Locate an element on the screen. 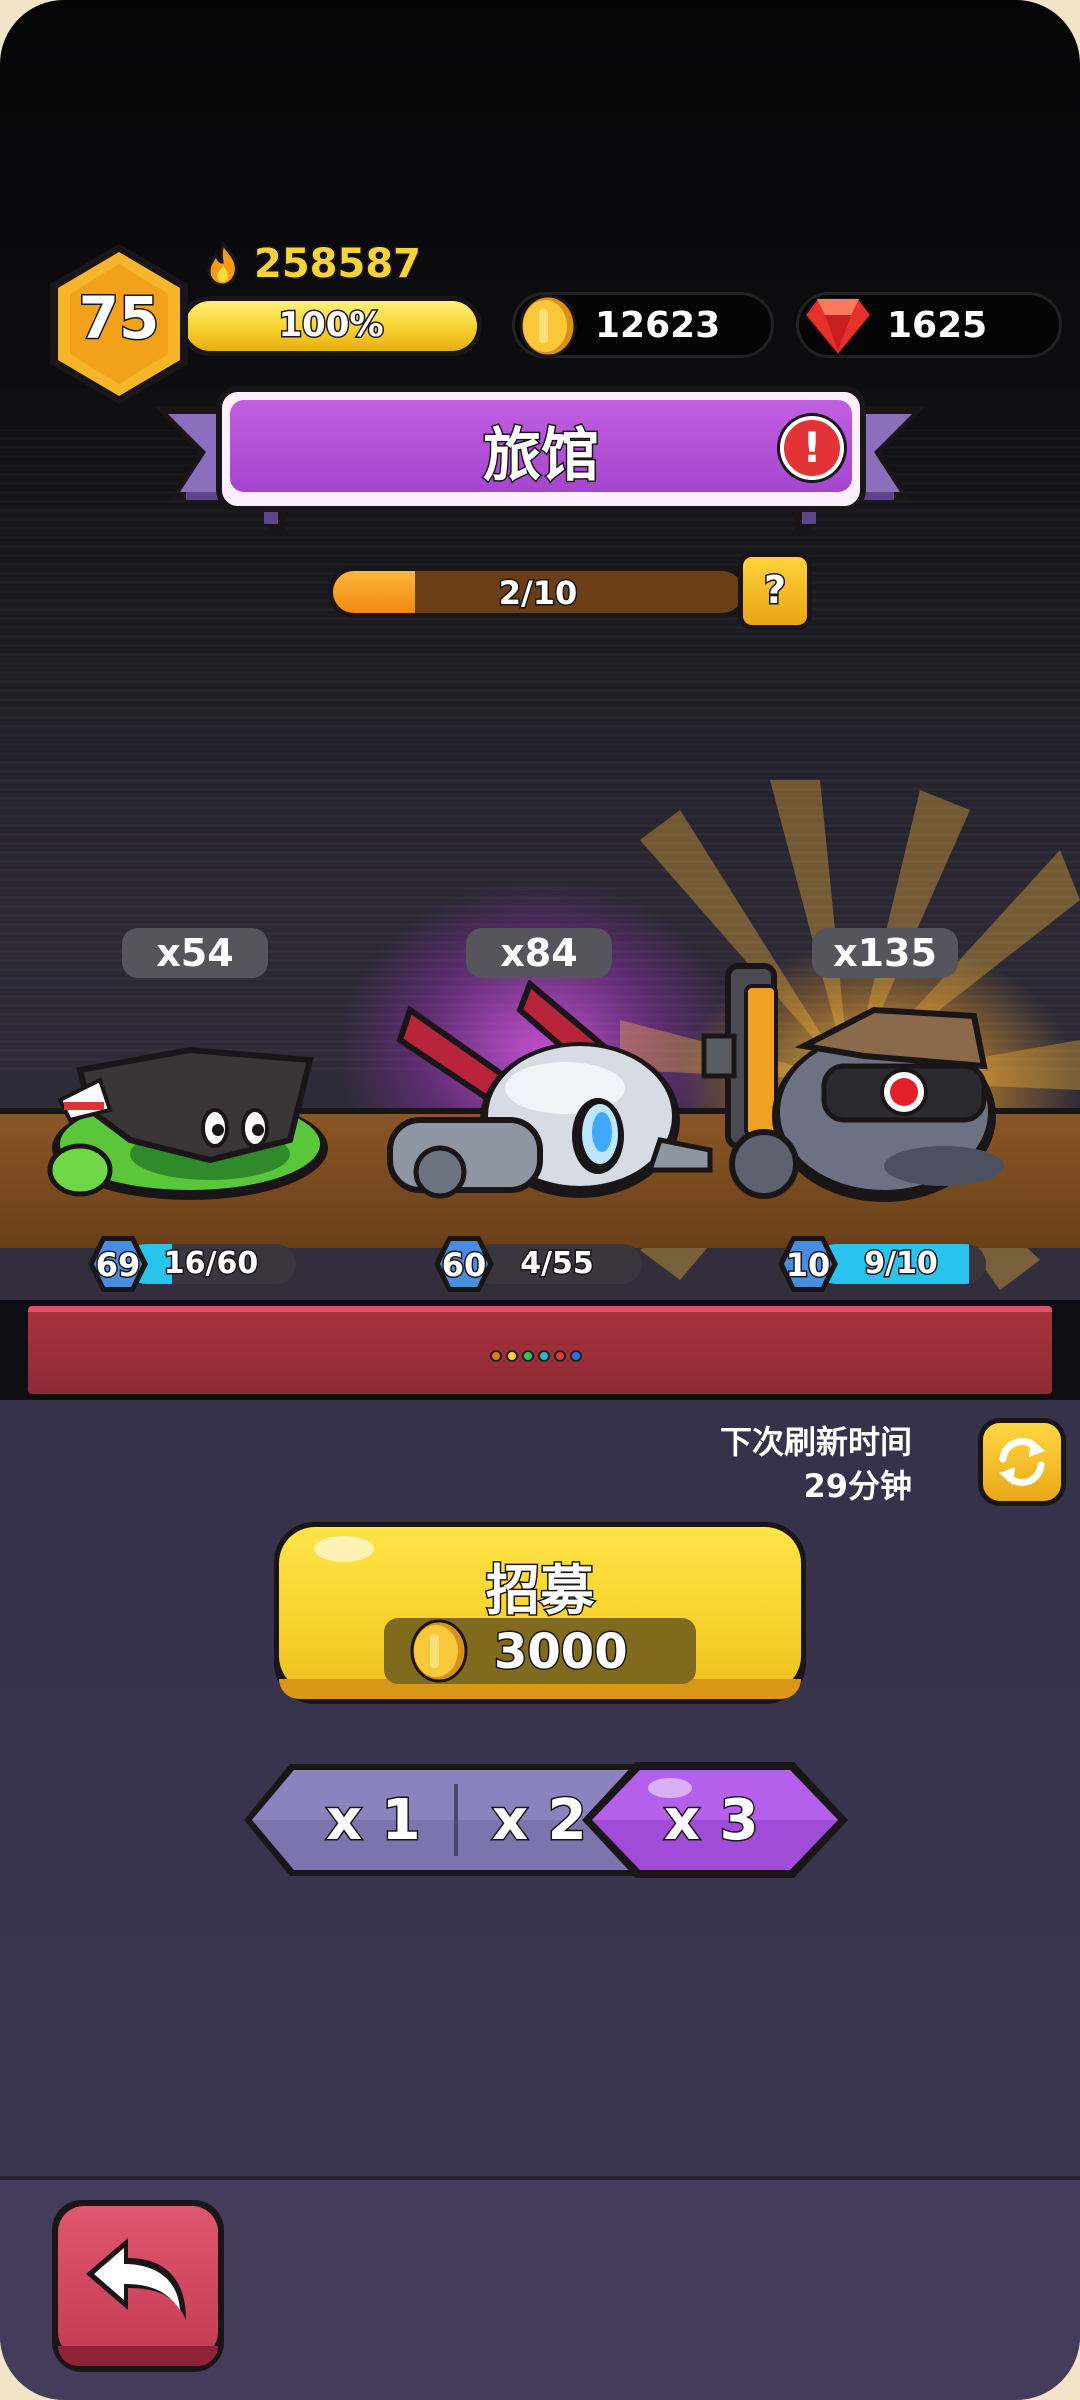 Image resolution: width=1080 pixels, height=2400 pixels. refresh-timer: 下次刷新时间 29分钟 is located at coordinates (816, 1464).